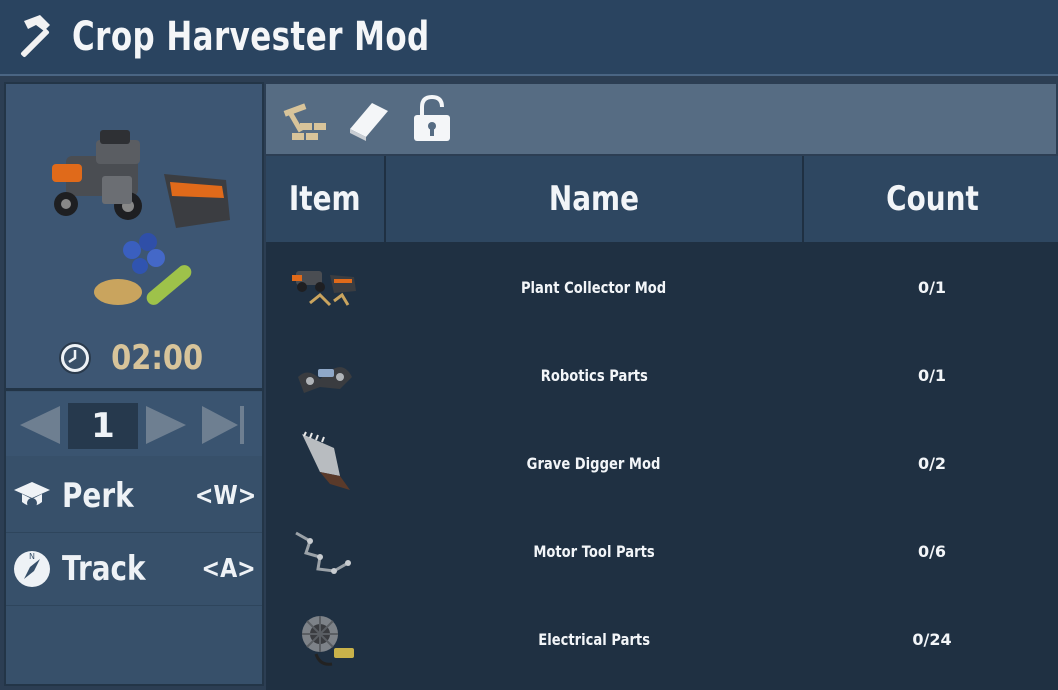 This screenshot has height=690, width=1058. What do you see at coordinates (594, 199) in the screenshot?
I see `column-header-name: Name` at bounding box center [594, 199].